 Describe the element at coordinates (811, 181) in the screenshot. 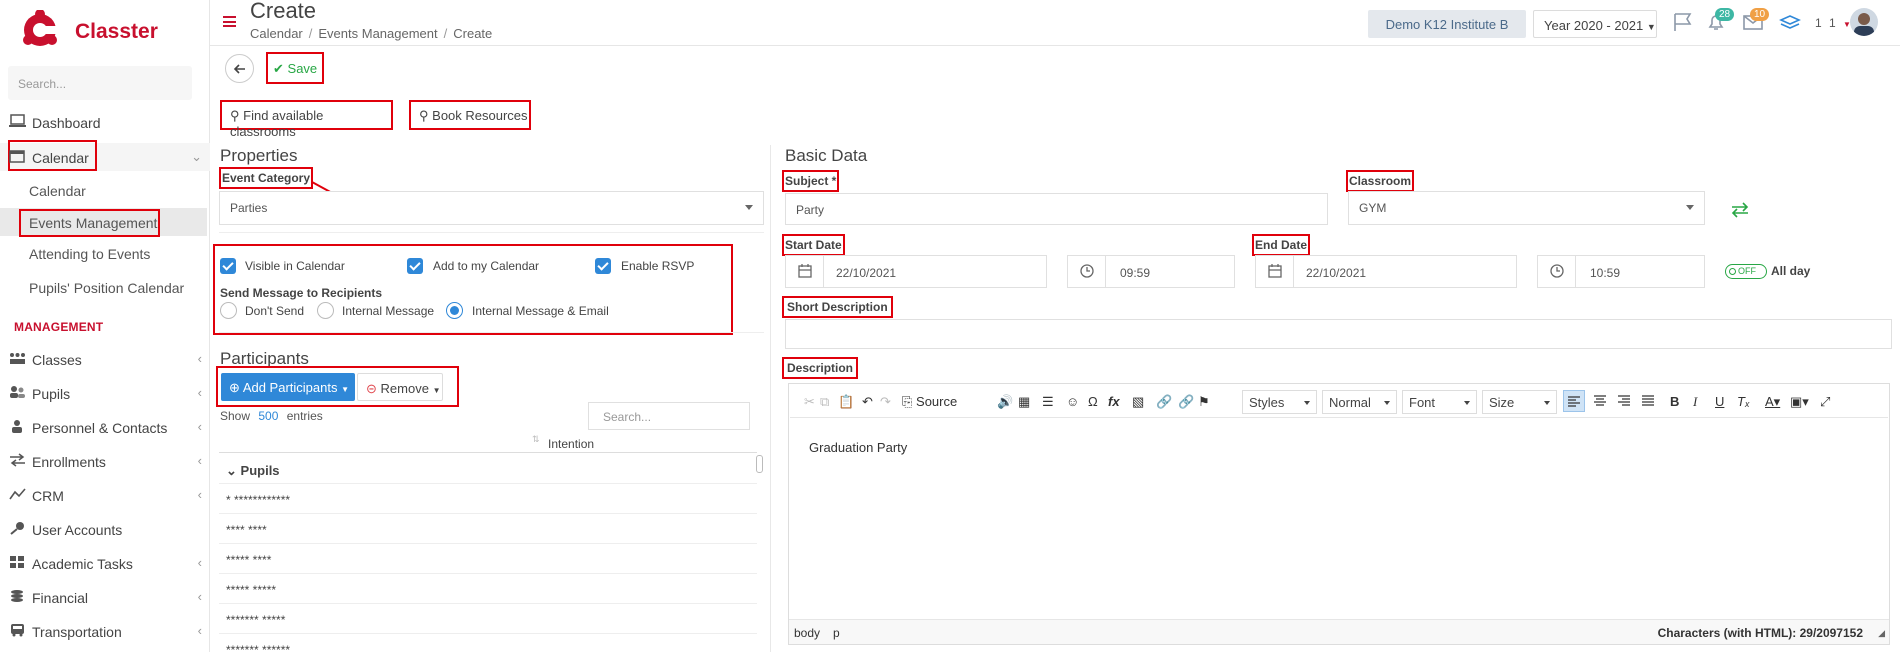

I see `subject-label: Subject *` at that location.